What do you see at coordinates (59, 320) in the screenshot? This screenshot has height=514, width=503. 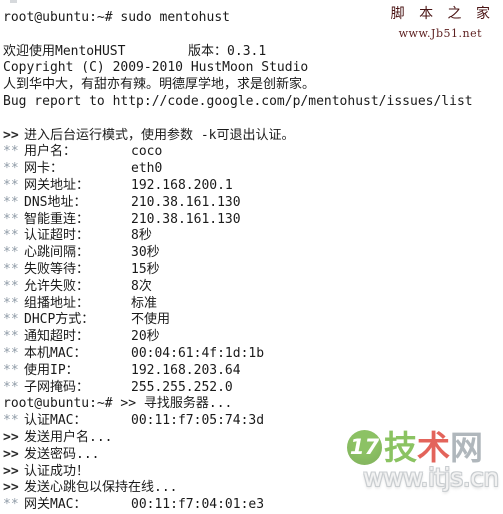 I see `line-label: DHCP方式：` at bounding box center [59, 320].